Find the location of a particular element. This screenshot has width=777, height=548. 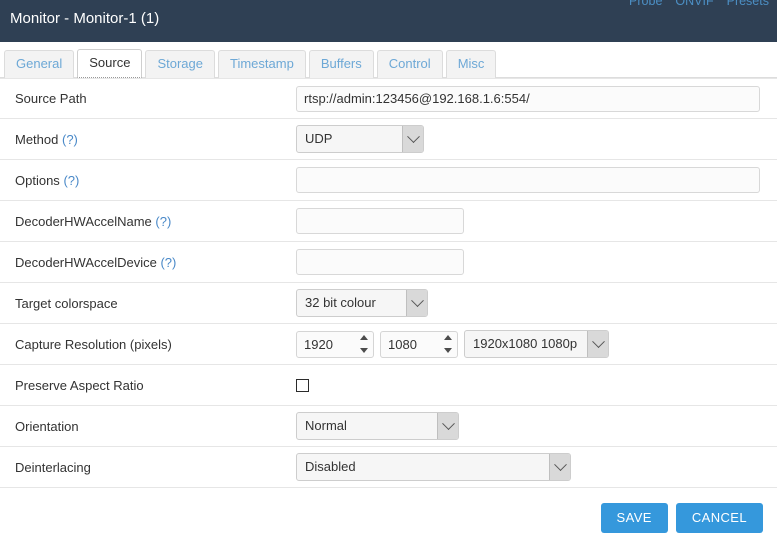

row-deinterlacing: Deinterlacing Disabled is located at coordinates (388, 467).